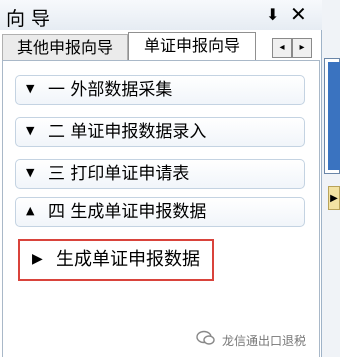  I want to click on section-label: 三 打印单证申请表, so click(119, 174).